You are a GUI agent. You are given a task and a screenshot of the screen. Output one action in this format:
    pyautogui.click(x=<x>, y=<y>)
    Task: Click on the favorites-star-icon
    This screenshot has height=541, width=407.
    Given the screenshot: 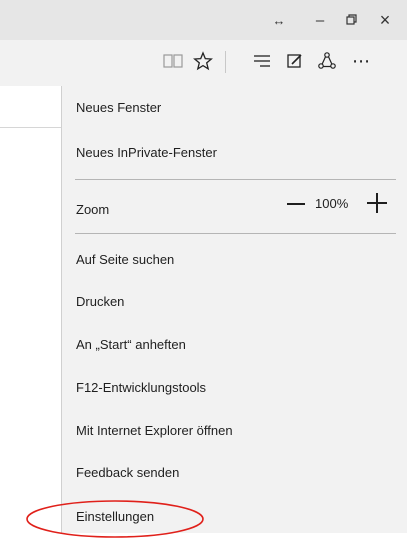 What is the action you would take?
    pyautogui.click(x=203, y=61)
    